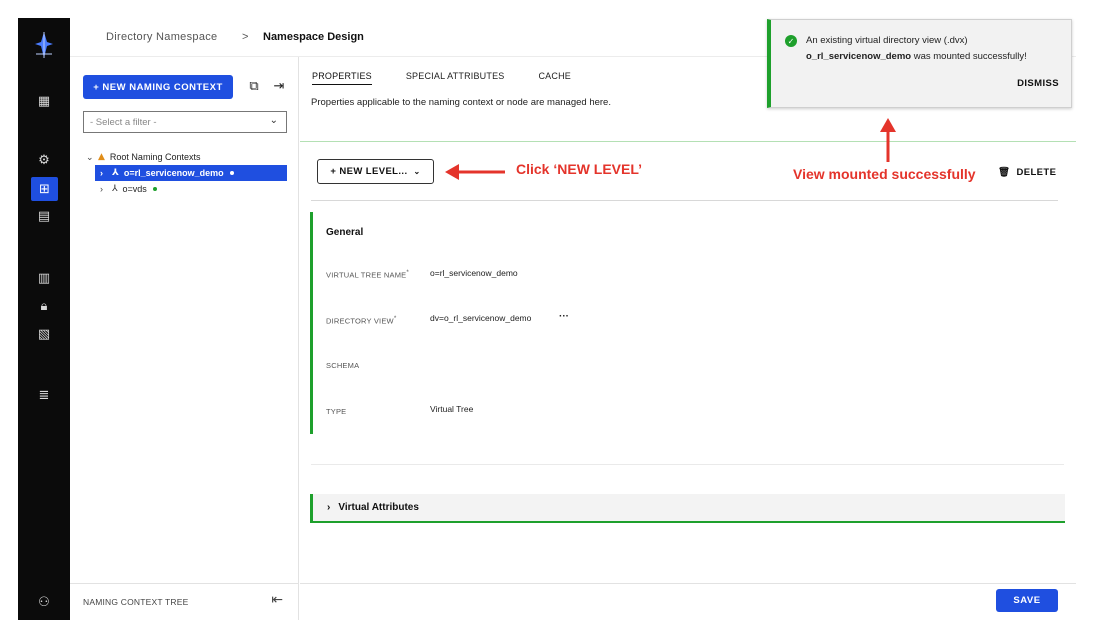  Describe the element at coordinates (378, 507) in the screenshot. I see `virtual-attributes-label: Virtual Attributes` at that location.